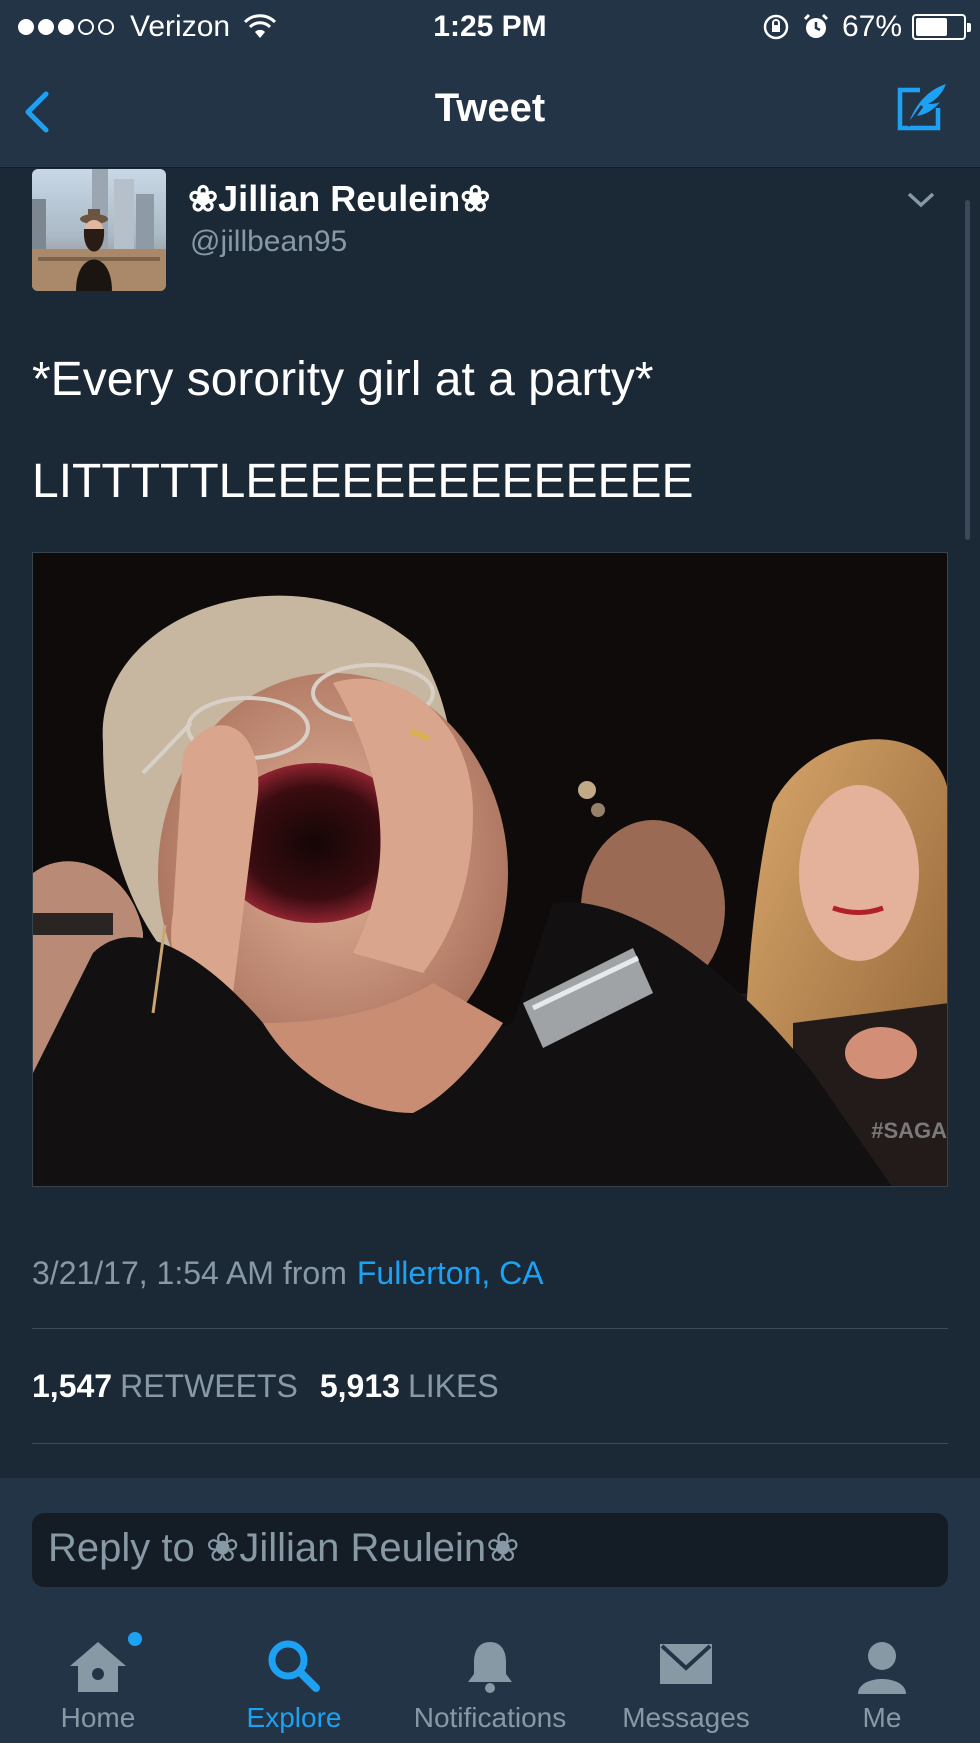 This screenshot has width=980, height=1743. Describe the element at coordinates (339, 199) in the screenshot. I see `display-name: ❀Jillian Reulein❀` at that location.